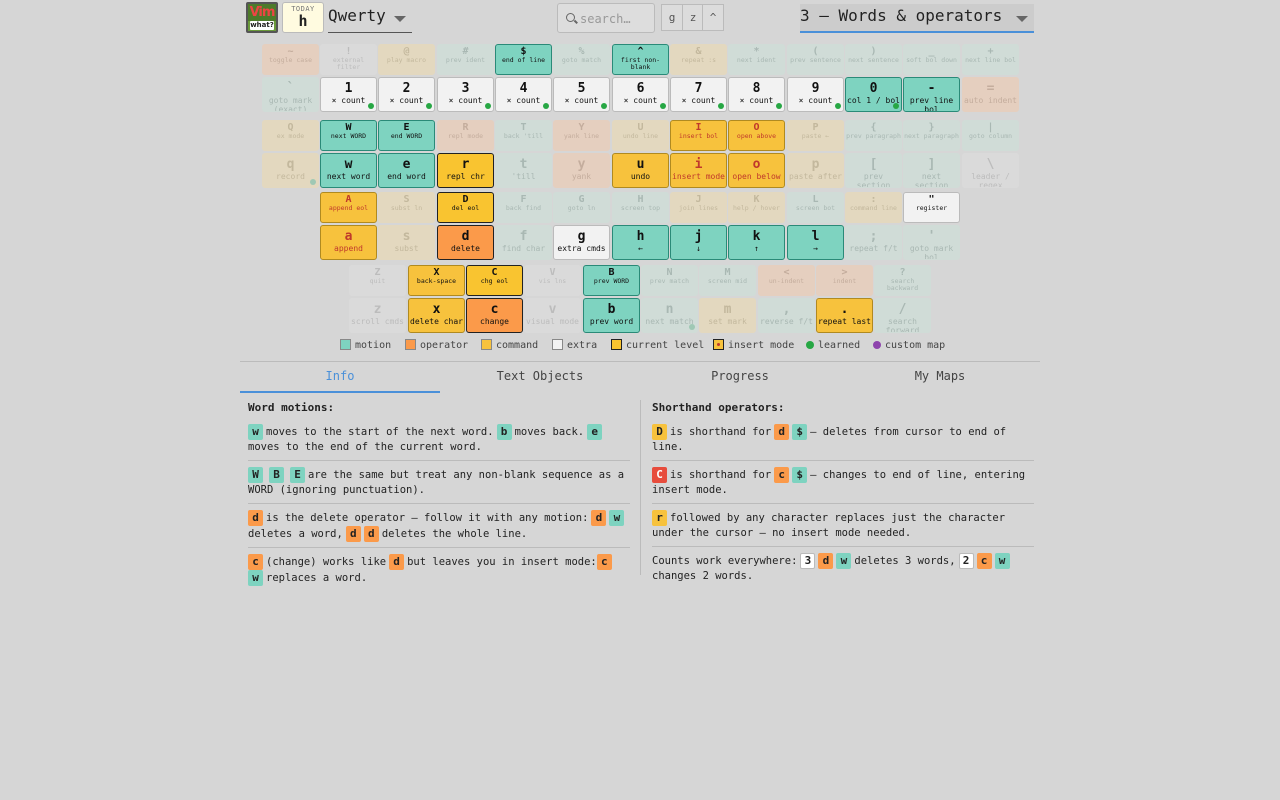 This screenshot has width=1280, height=800. Describe the element at coordinates (406, 59) in the screenshot. I see `key-at: @ play macro` at that location.